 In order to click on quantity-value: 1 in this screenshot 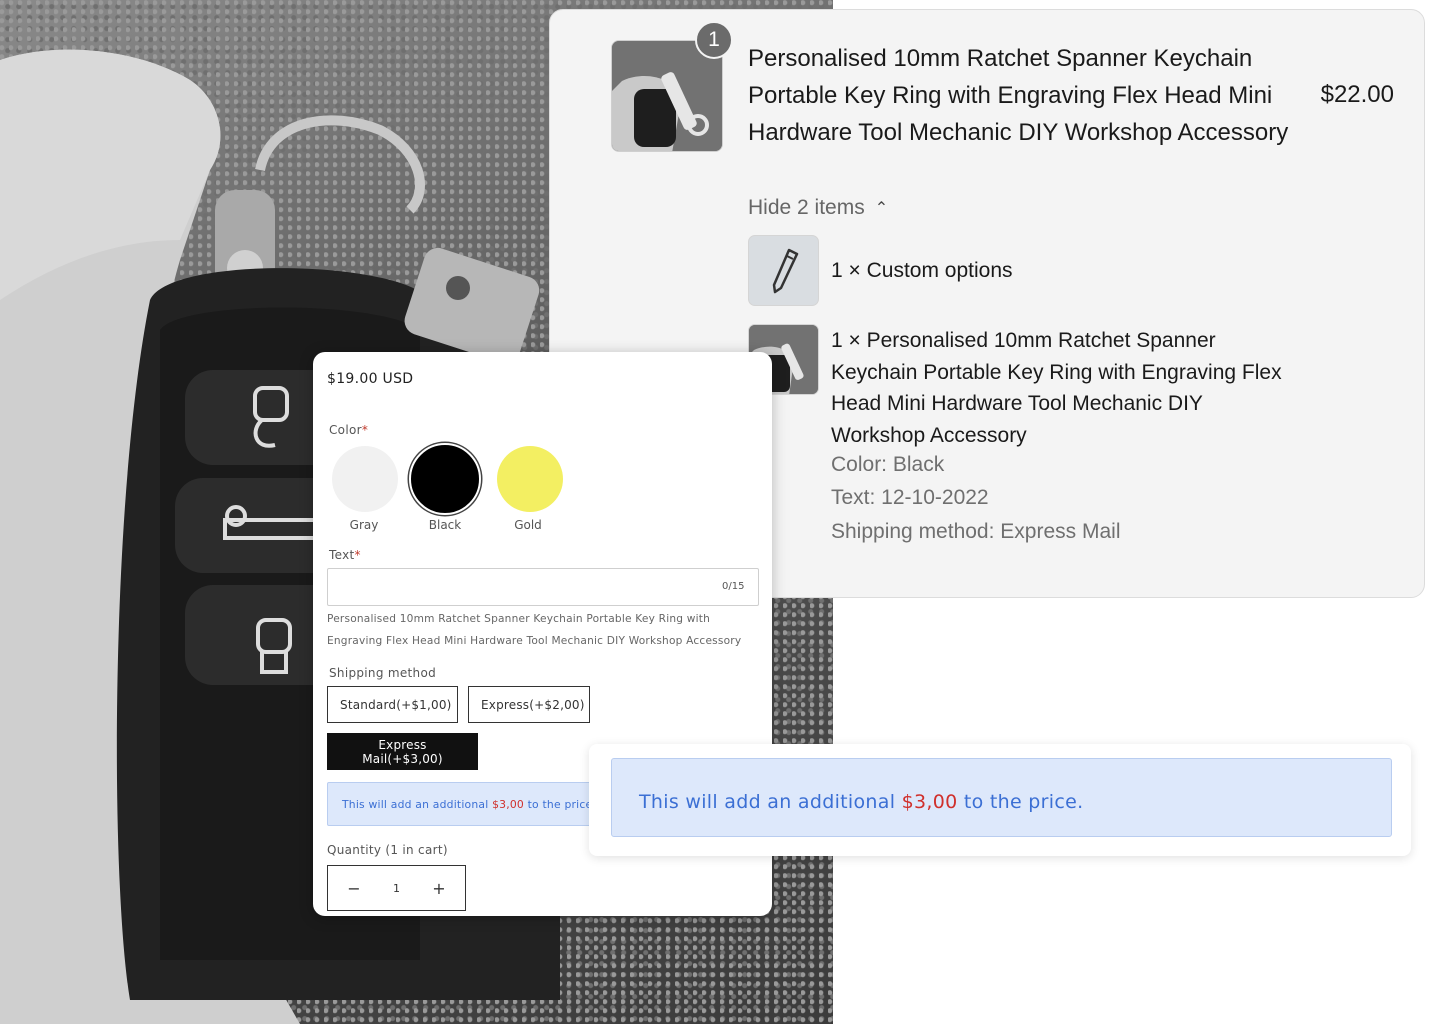, I will do `click(396, 888)`.